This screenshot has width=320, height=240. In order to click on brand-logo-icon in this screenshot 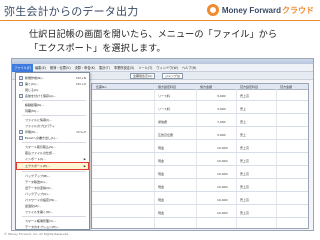, I will do `click(212, 10)`.